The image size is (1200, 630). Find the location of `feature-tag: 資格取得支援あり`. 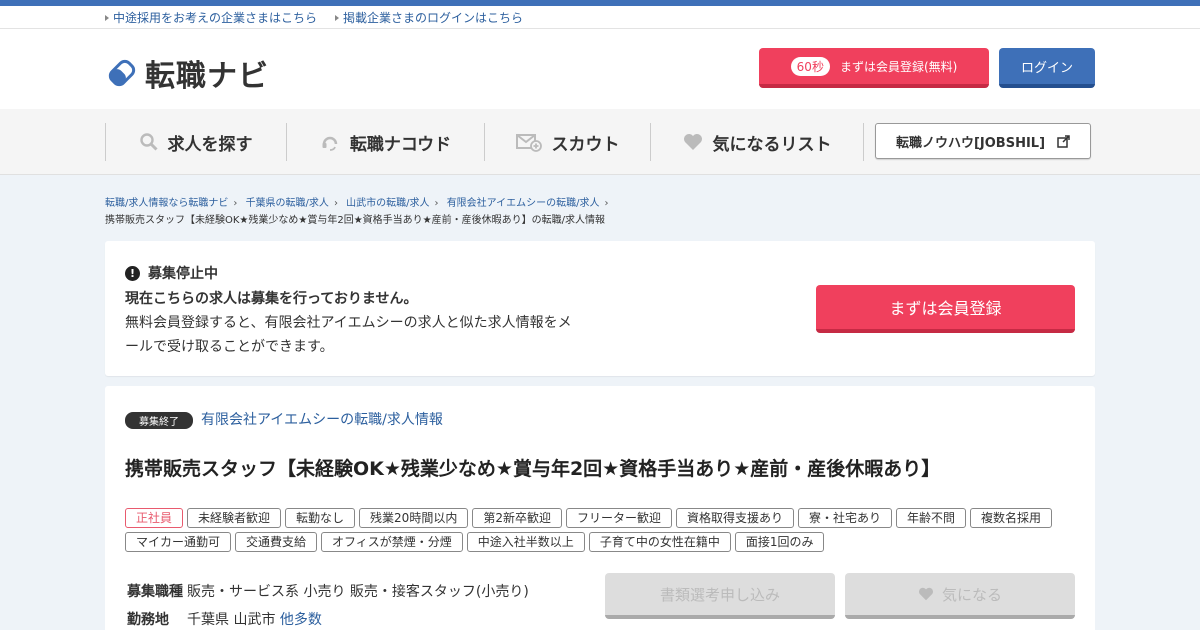

feature-tag: 資格取得支援あり is located at coordinates (734, 518).